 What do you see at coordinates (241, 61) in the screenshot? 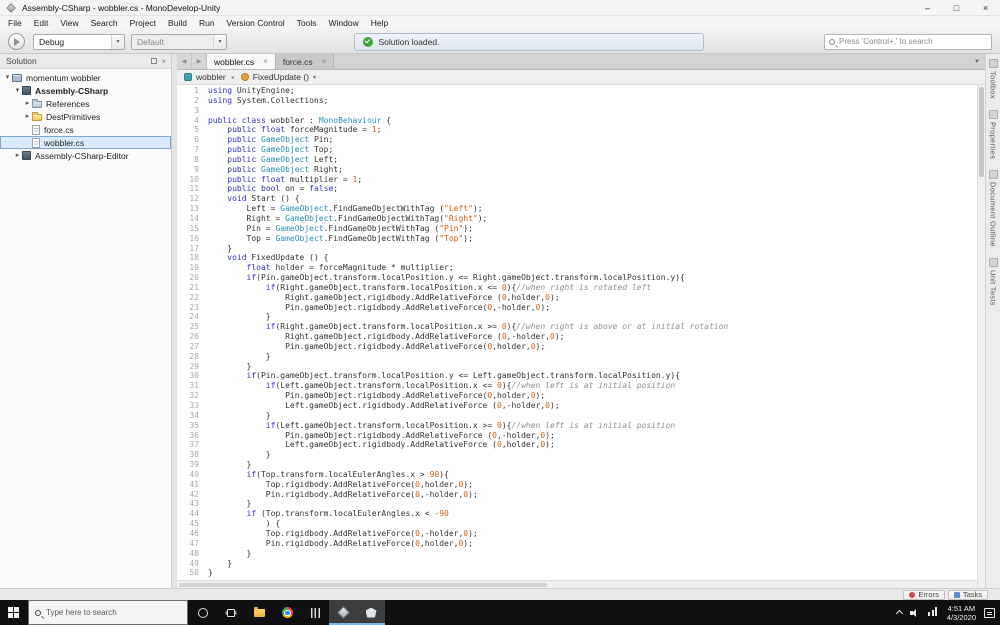
I see `tab-wobbler-cs: wobbler.cs ×` at bounding box center [241, 61].